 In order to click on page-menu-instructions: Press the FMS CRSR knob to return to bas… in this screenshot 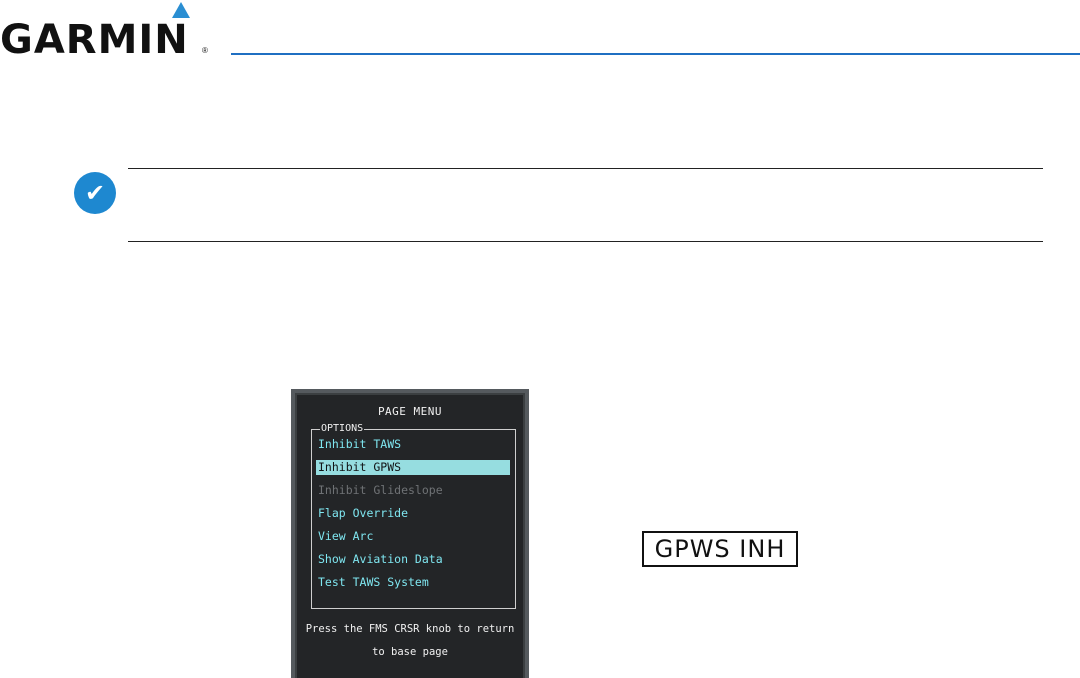, I will do `click(410, 641)`.